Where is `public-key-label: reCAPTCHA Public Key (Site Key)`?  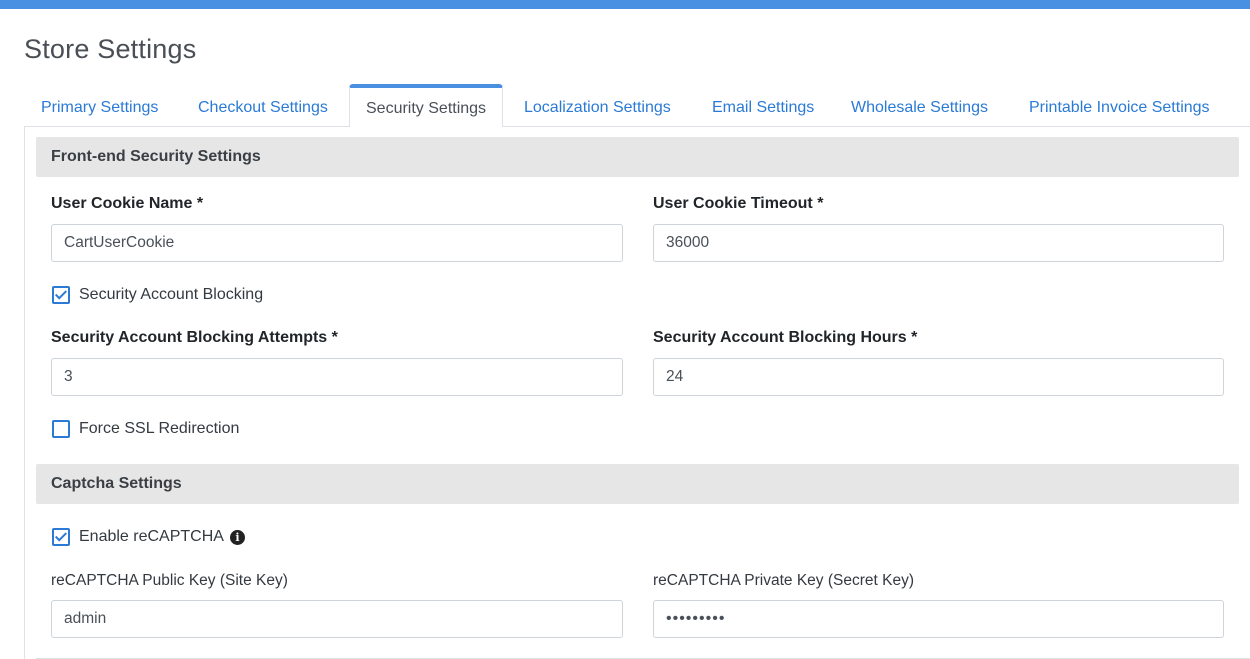
public-key-label: reCAPTCHA Public Key (Site Key) is located at coordinates (169, 580).